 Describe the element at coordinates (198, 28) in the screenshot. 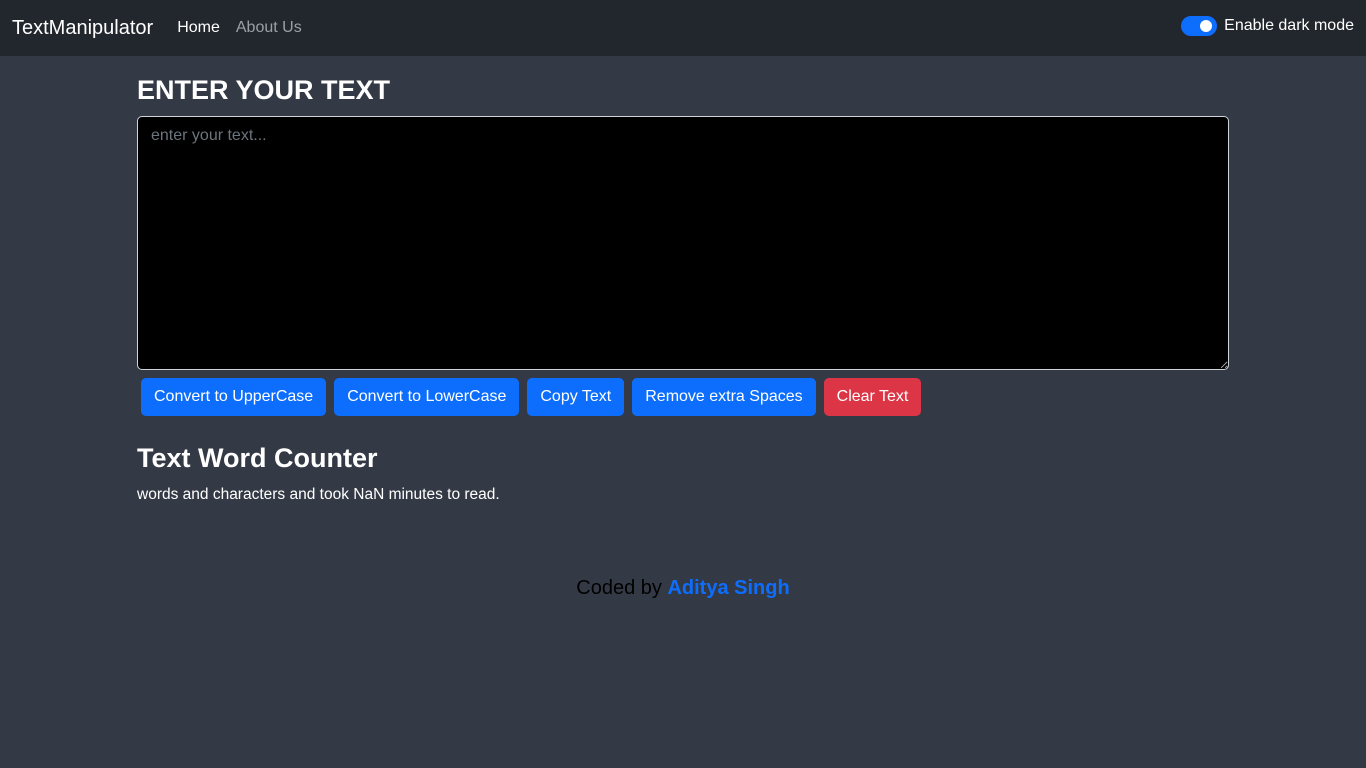

I see `nav-link-home: Home` at that location.